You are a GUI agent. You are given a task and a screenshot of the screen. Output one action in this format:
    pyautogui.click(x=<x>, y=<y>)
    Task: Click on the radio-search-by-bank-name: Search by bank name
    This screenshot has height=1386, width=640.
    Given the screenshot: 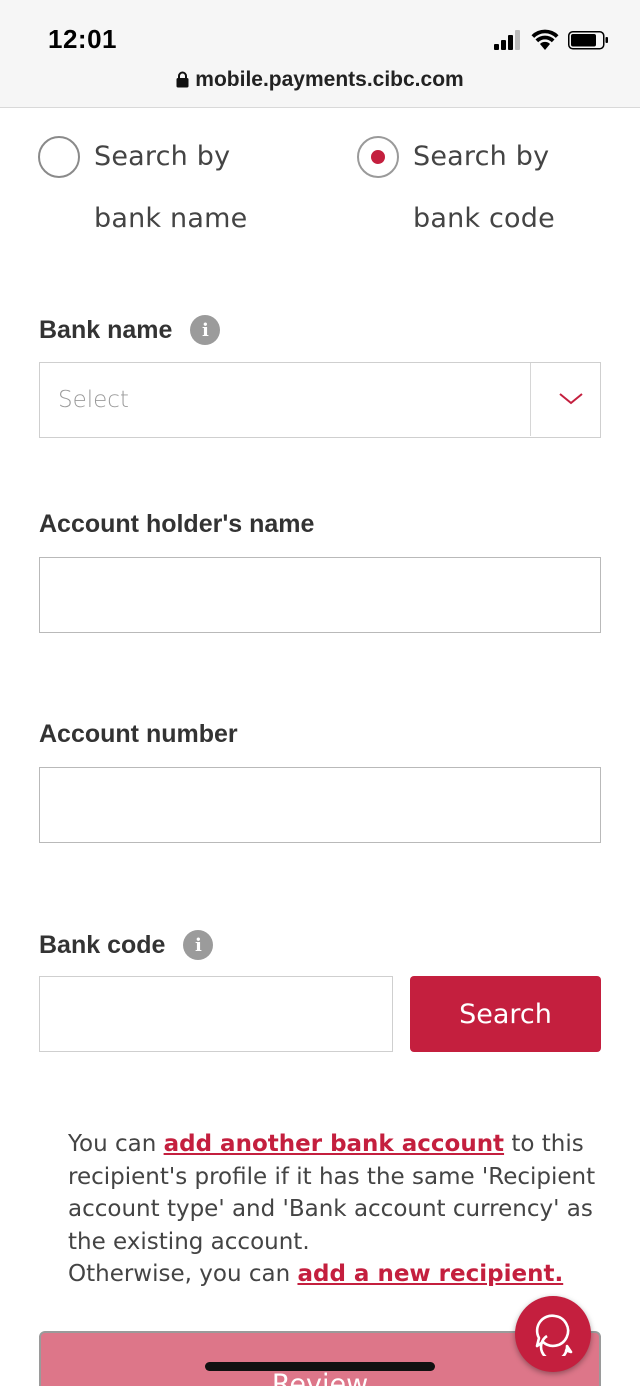 What is the action you would take?
    pyautogui.click(x=171, y=193)
    